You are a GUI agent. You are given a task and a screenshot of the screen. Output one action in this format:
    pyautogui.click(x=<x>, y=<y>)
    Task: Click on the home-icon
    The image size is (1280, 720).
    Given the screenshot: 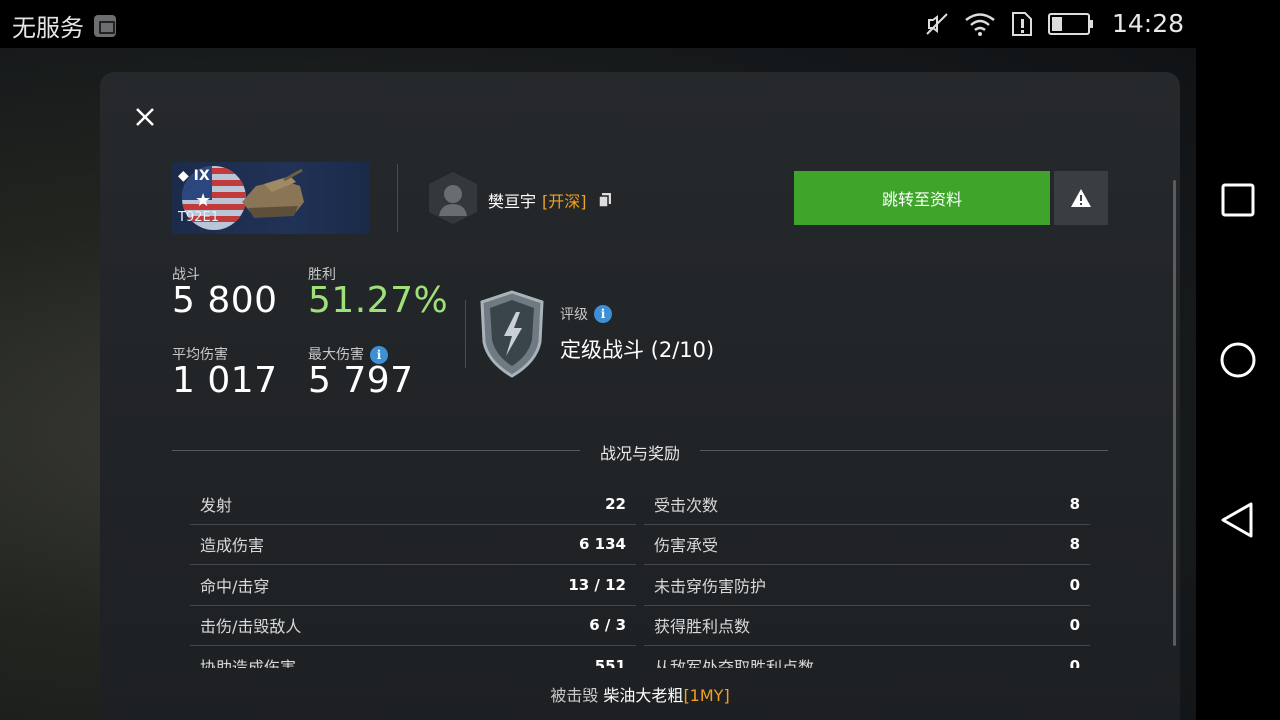 What is the action you would take?
    pyautogui.click(x=1238, y=360)
    